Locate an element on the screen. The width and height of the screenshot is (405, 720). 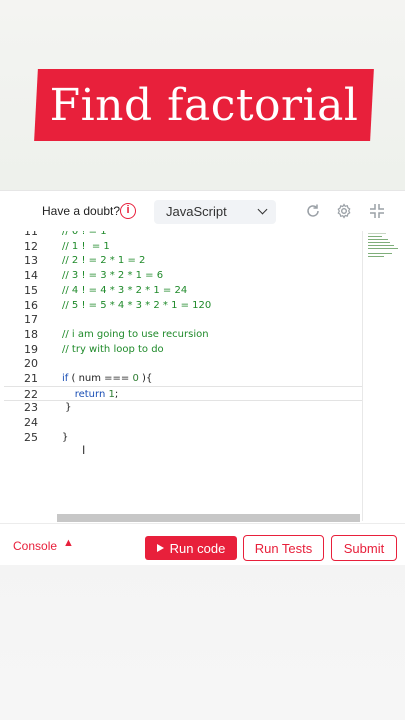
code-line: 12 // 1 ! = 1 is located at coordinates (183, 246).